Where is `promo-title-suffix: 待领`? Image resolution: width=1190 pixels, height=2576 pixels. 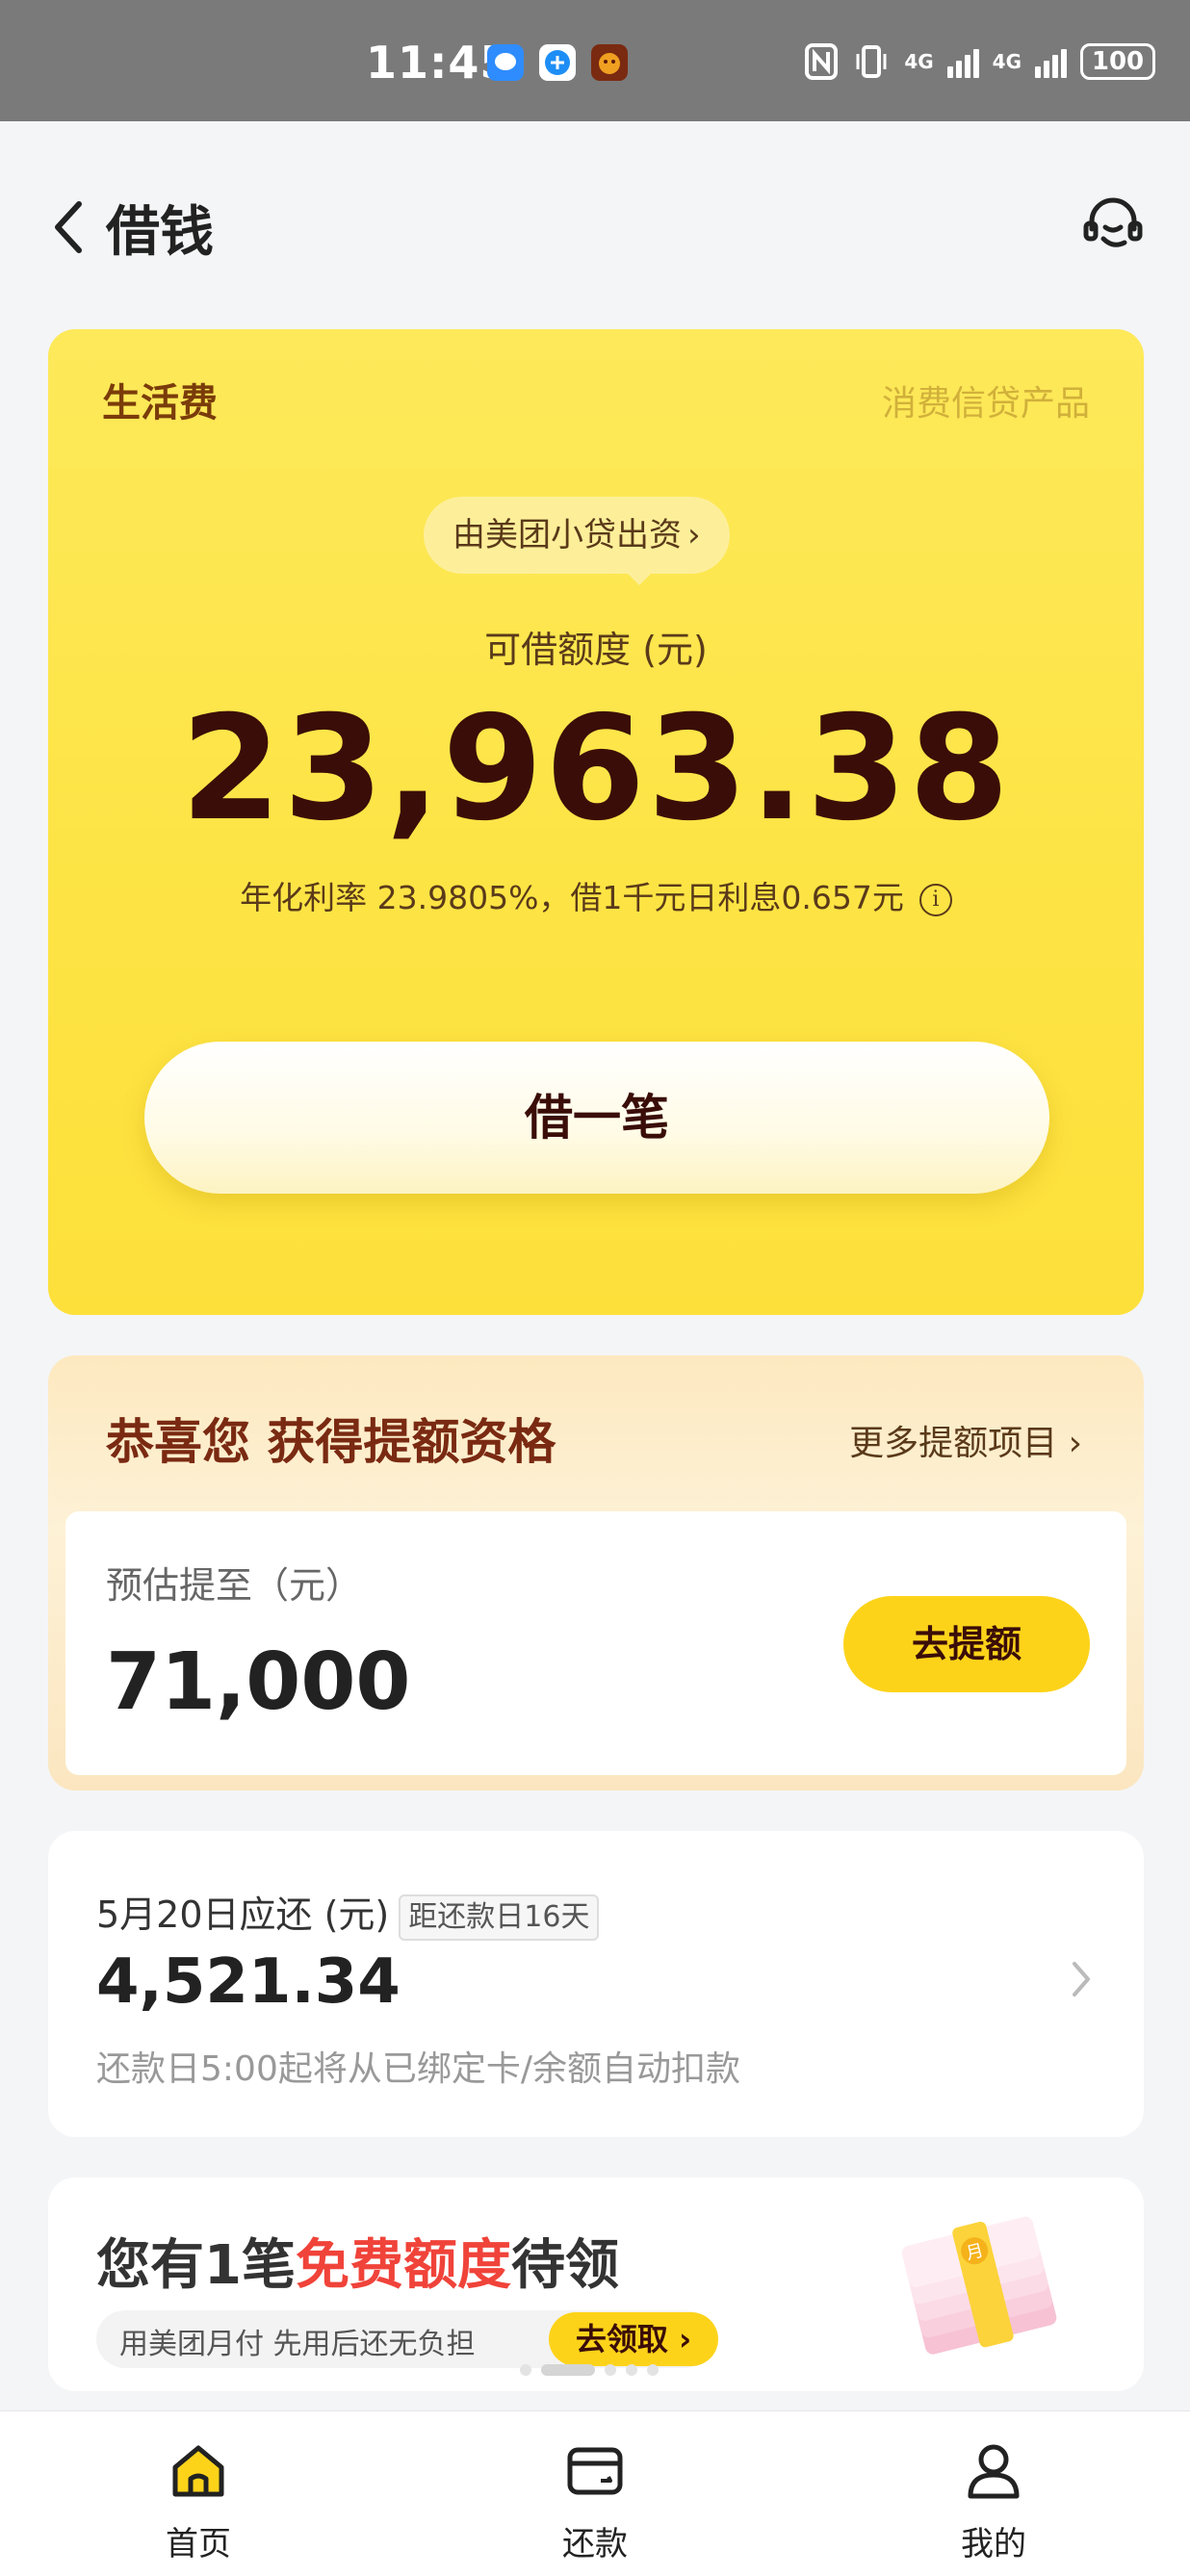 promo-title-suffix: 待领 is located at coordinates (564, 2266).